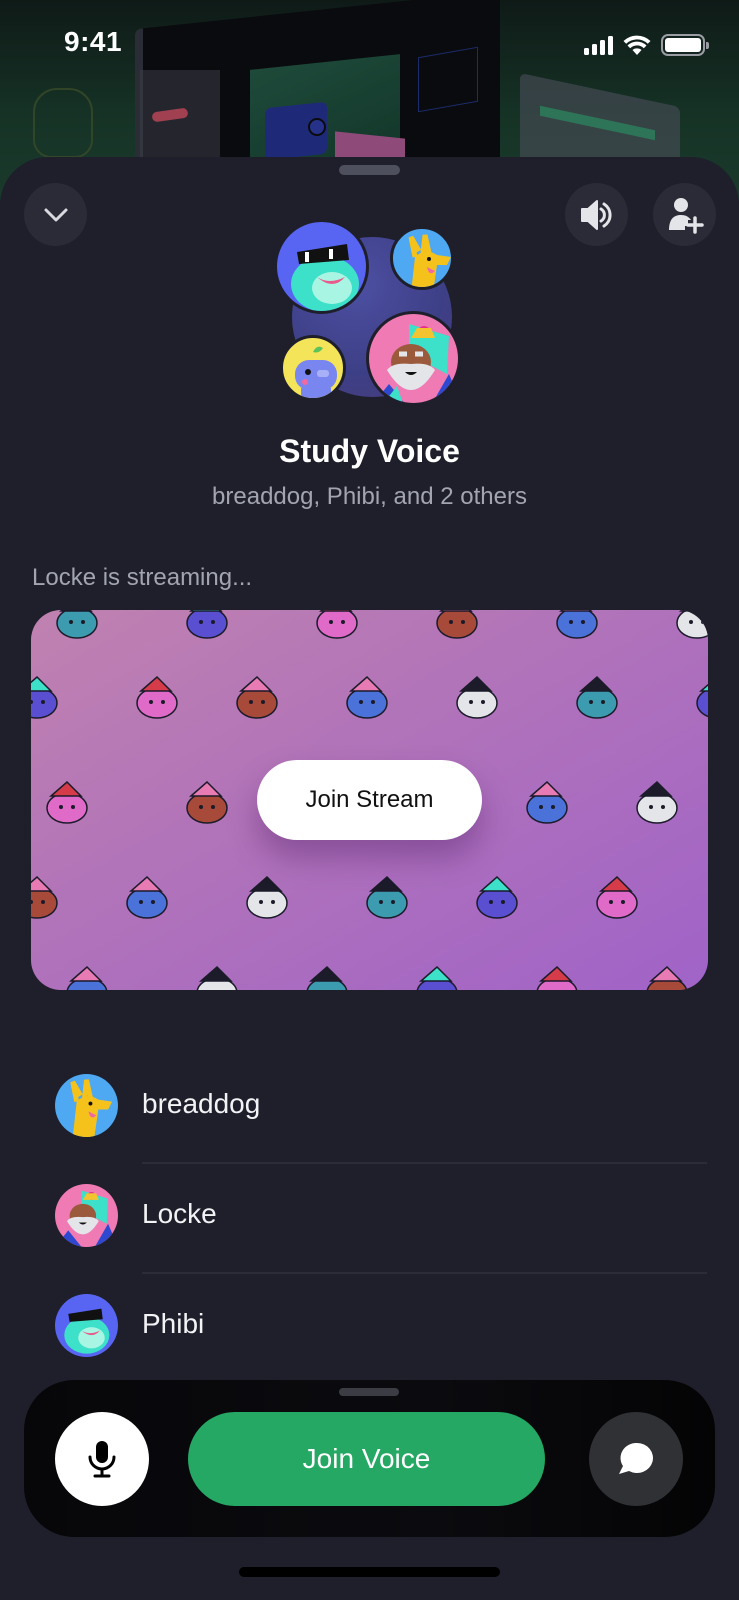 This screenshot has height=1600, width=739. I want to click on home-indicator, so click(369, 1572).